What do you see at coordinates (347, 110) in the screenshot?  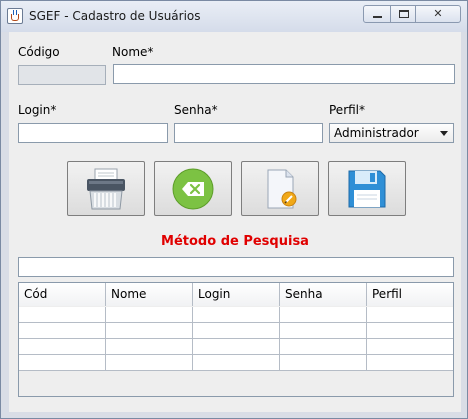 I see `perfil-label: Perfil*` at bounding box center [347, 110].